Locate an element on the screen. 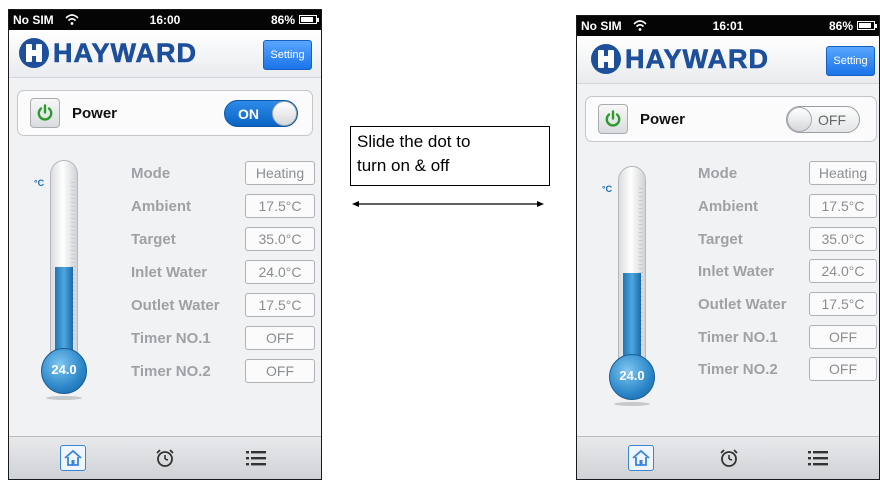 Image resolution: width=880 pixels, height=480 pixels. status-bar: No SIM 16:00 86% is located at coordinates (165, 20).